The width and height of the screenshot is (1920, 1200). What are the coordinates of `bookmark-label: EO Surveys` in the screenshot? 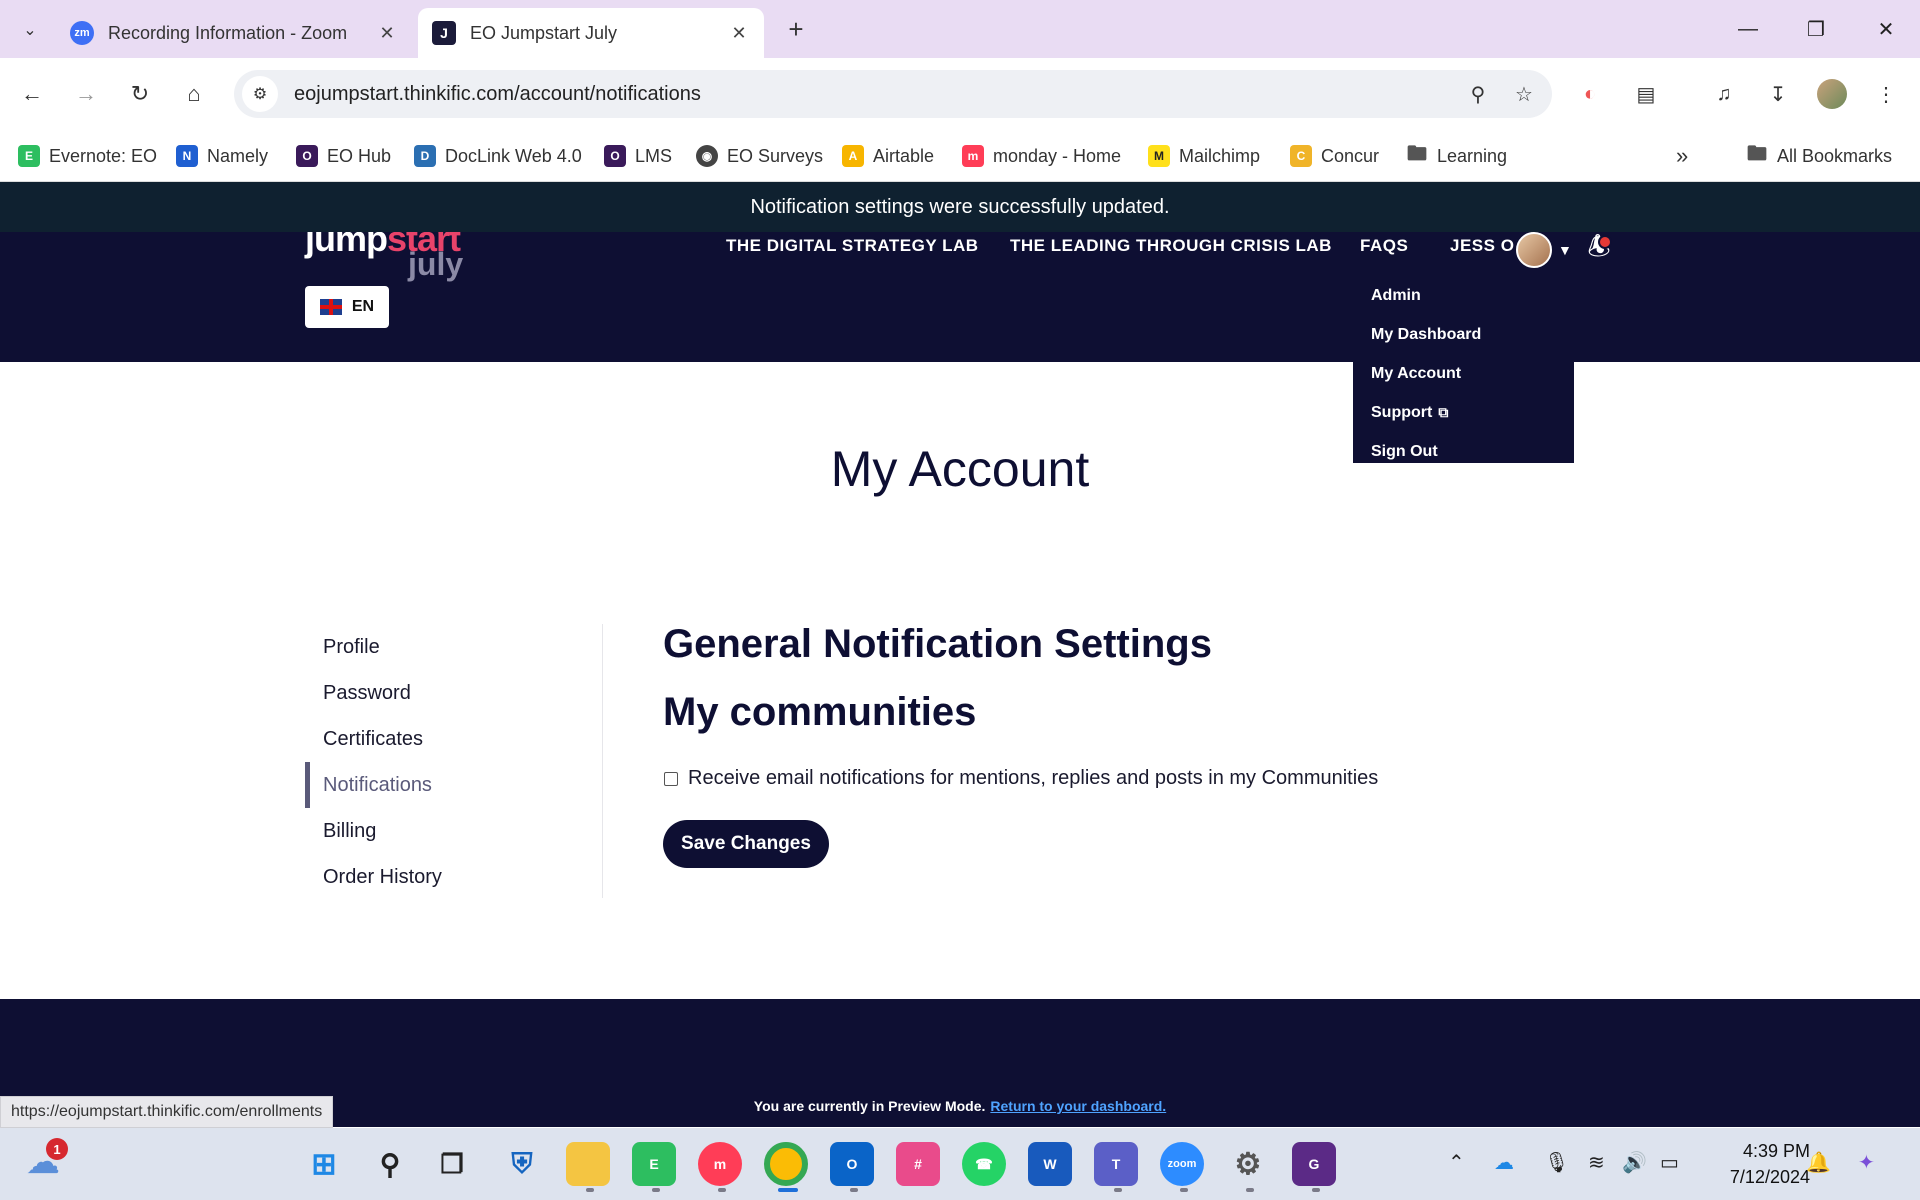 It's located at (775, 155).